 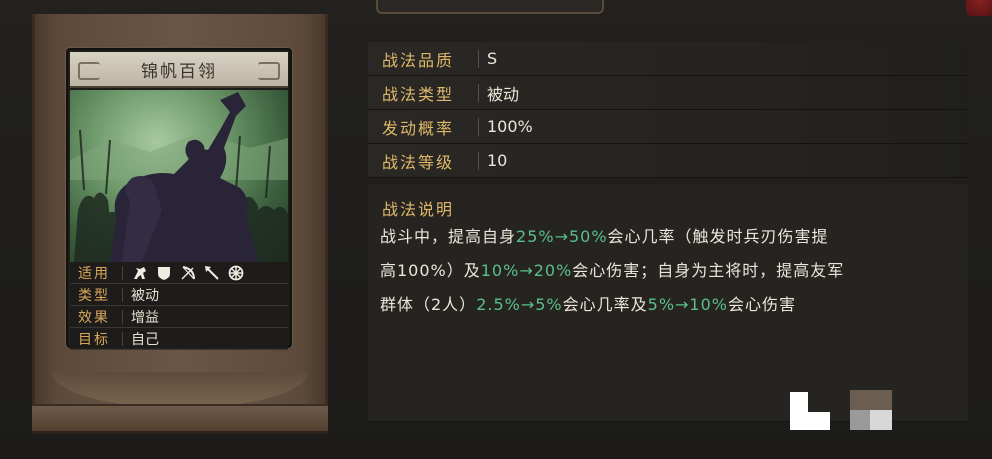 I want to click on bow-icon, so click(x=188, y=273).